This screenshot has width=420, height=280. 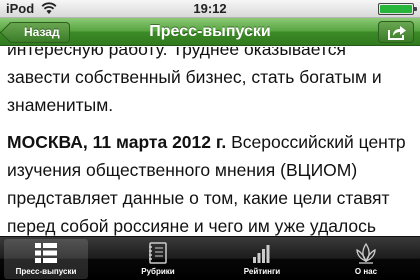 I want to click on tab-about: О нас, so click(x=366, y=259).